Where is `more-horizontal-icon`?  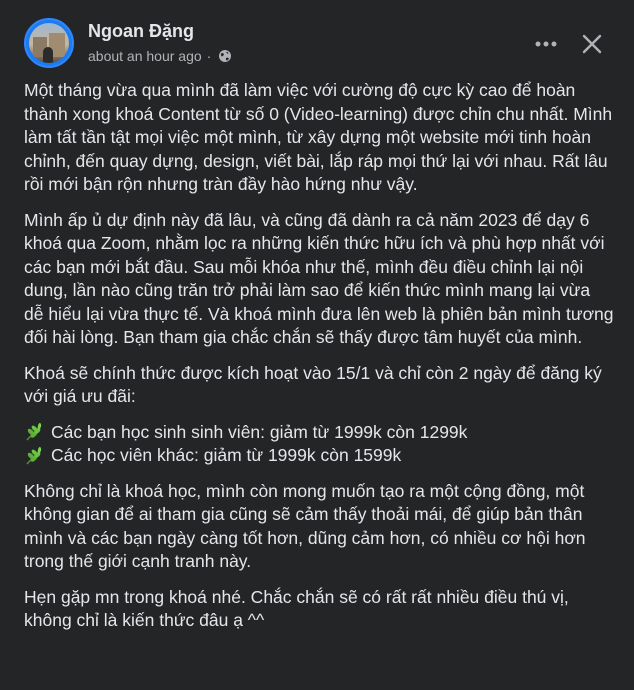 more-horizontal-icon is located at coordinates (546, 44).